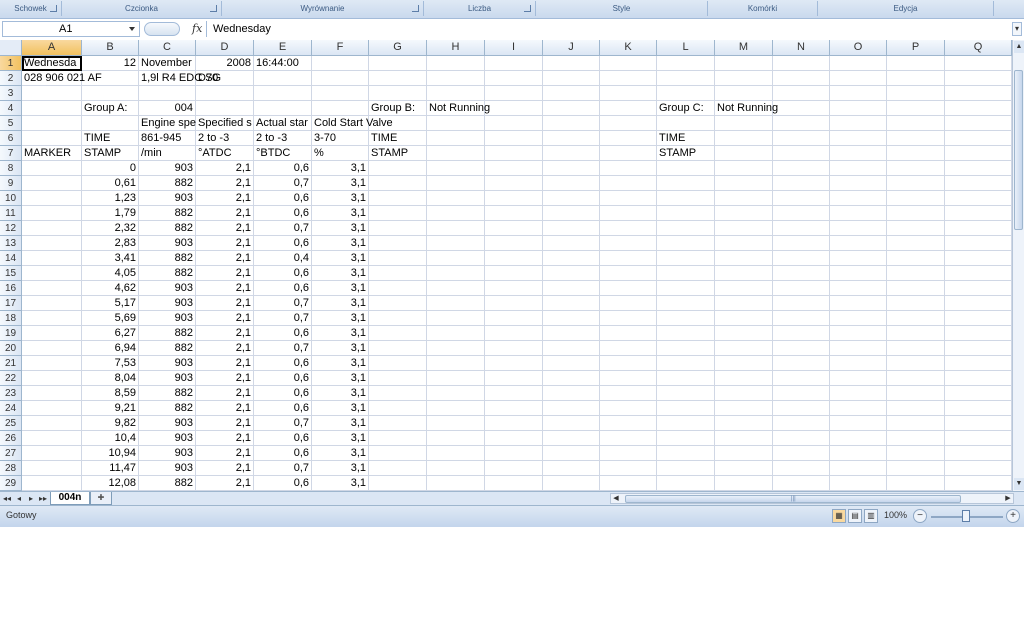  What do you see at coordinates (514, 483) in the screenshot?
I see `cell-I29` at bounding box center [514, 483].